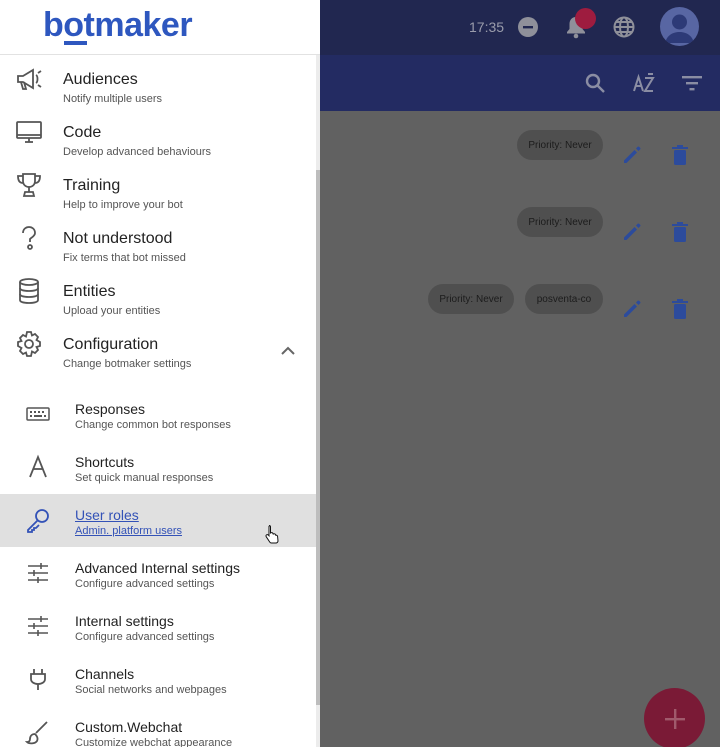 Image resolution: width=720 pixels, height=747 pixels. I want to click on submenu-item-title: User roles, so click(107, 515).